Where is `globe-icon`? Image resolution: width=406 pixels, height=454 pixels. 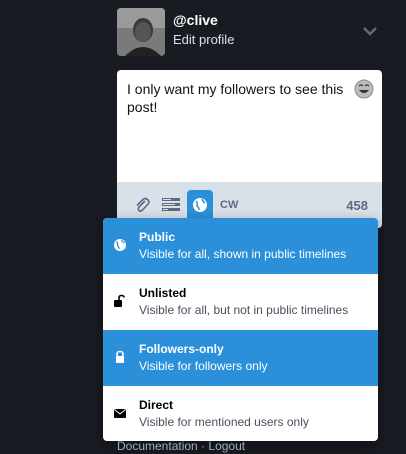 globe-icon is located at coordinates (120, 245).